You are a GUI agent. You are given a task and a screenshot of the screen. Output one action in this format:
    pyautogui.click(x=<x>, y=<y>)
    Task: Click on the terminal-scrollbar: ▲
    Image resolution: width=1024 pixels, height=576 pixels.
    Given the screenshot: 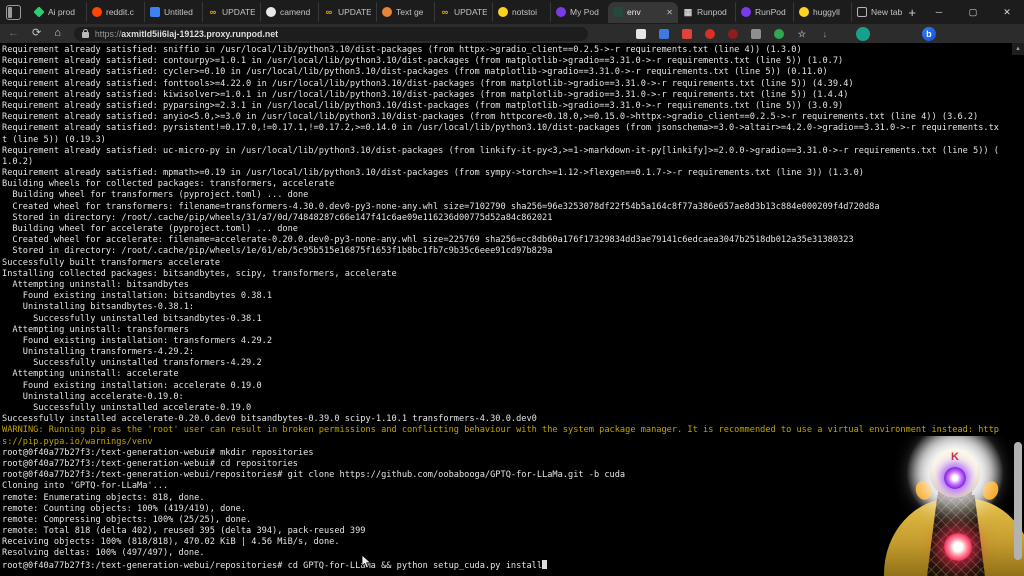 What is the action you would take?
    pyautogui.click(x=1018, y=309)
    